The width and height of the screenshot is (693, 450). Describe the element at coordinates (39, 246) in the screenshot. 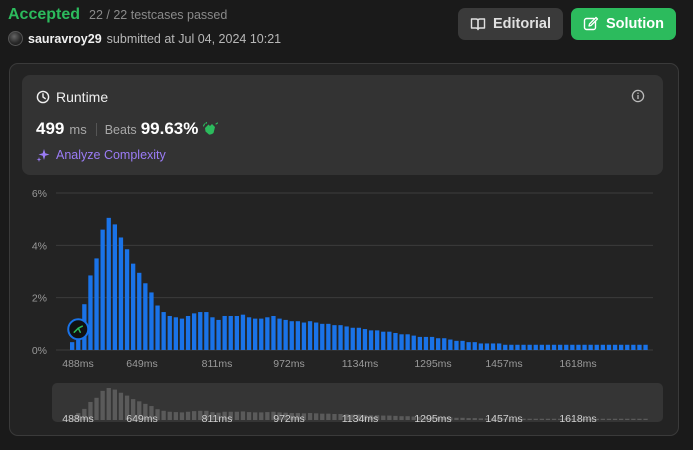

I see `y-tick-label: 4%` at that location.